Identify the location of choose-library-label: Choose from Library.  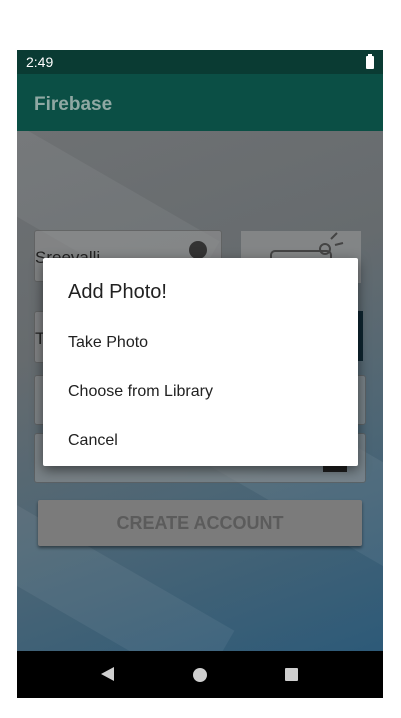
(140, 391).